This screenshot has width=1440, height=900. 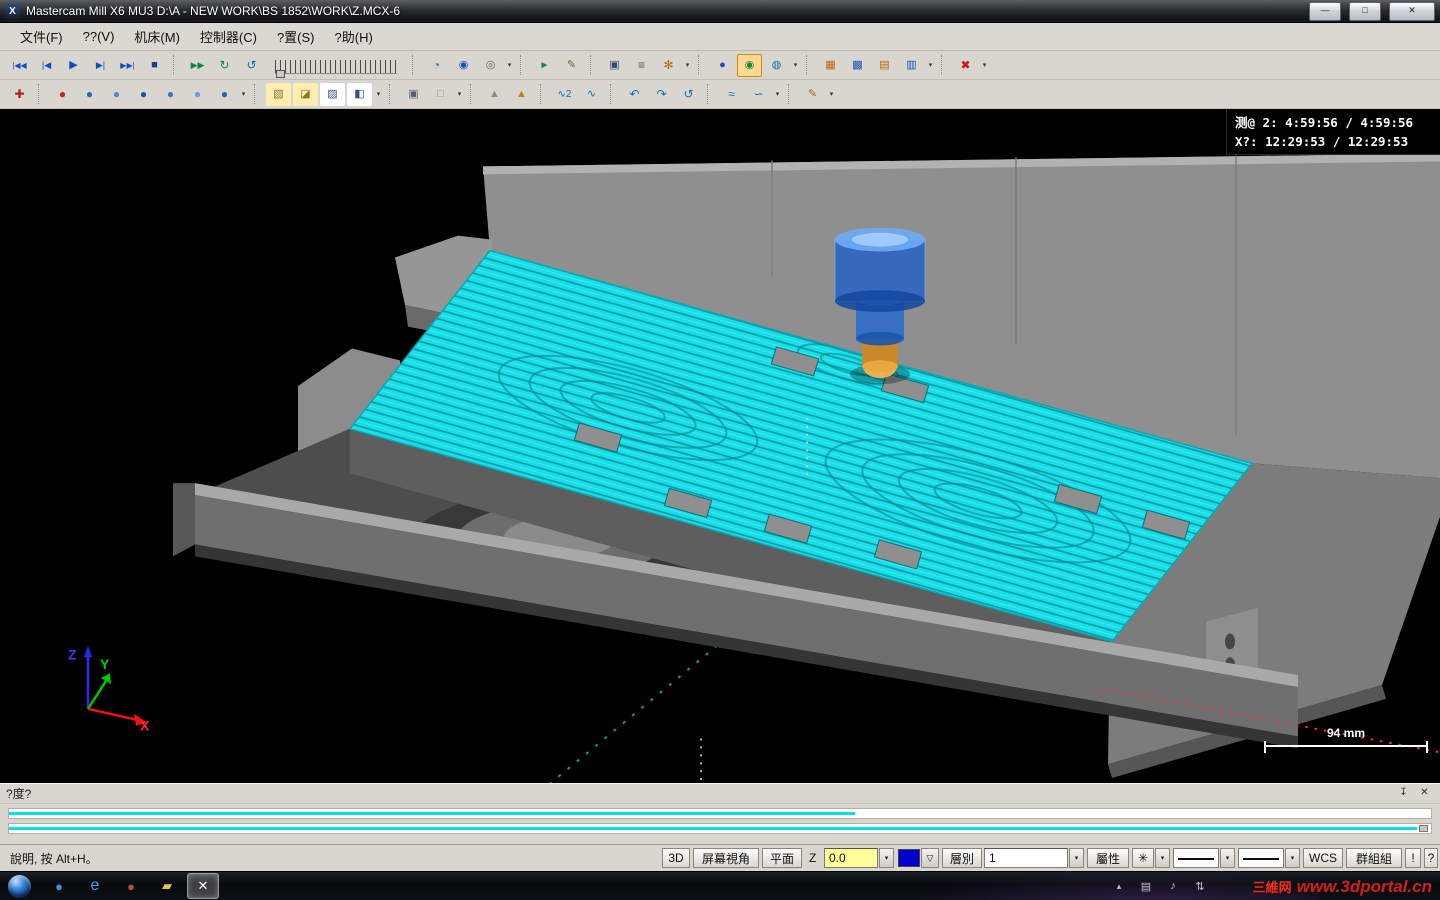 I want to click on machine-component-5-button: ●, so click(x=197, y=94).